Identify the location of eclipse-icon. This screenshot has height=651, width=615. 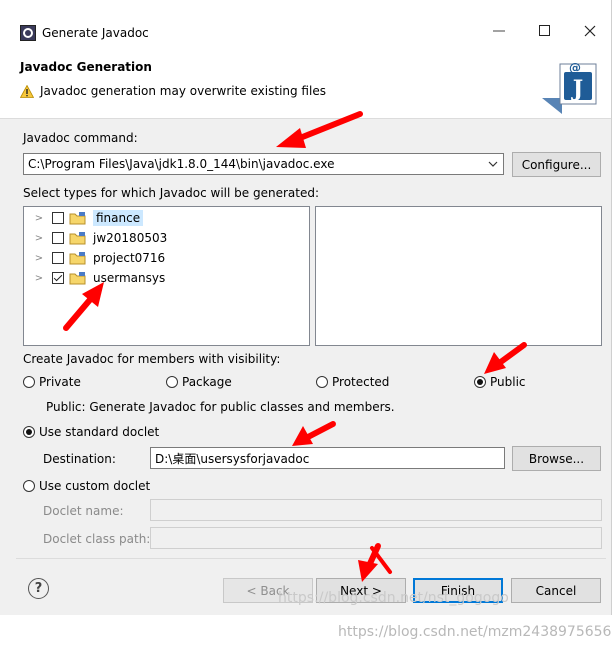
(28, 33).